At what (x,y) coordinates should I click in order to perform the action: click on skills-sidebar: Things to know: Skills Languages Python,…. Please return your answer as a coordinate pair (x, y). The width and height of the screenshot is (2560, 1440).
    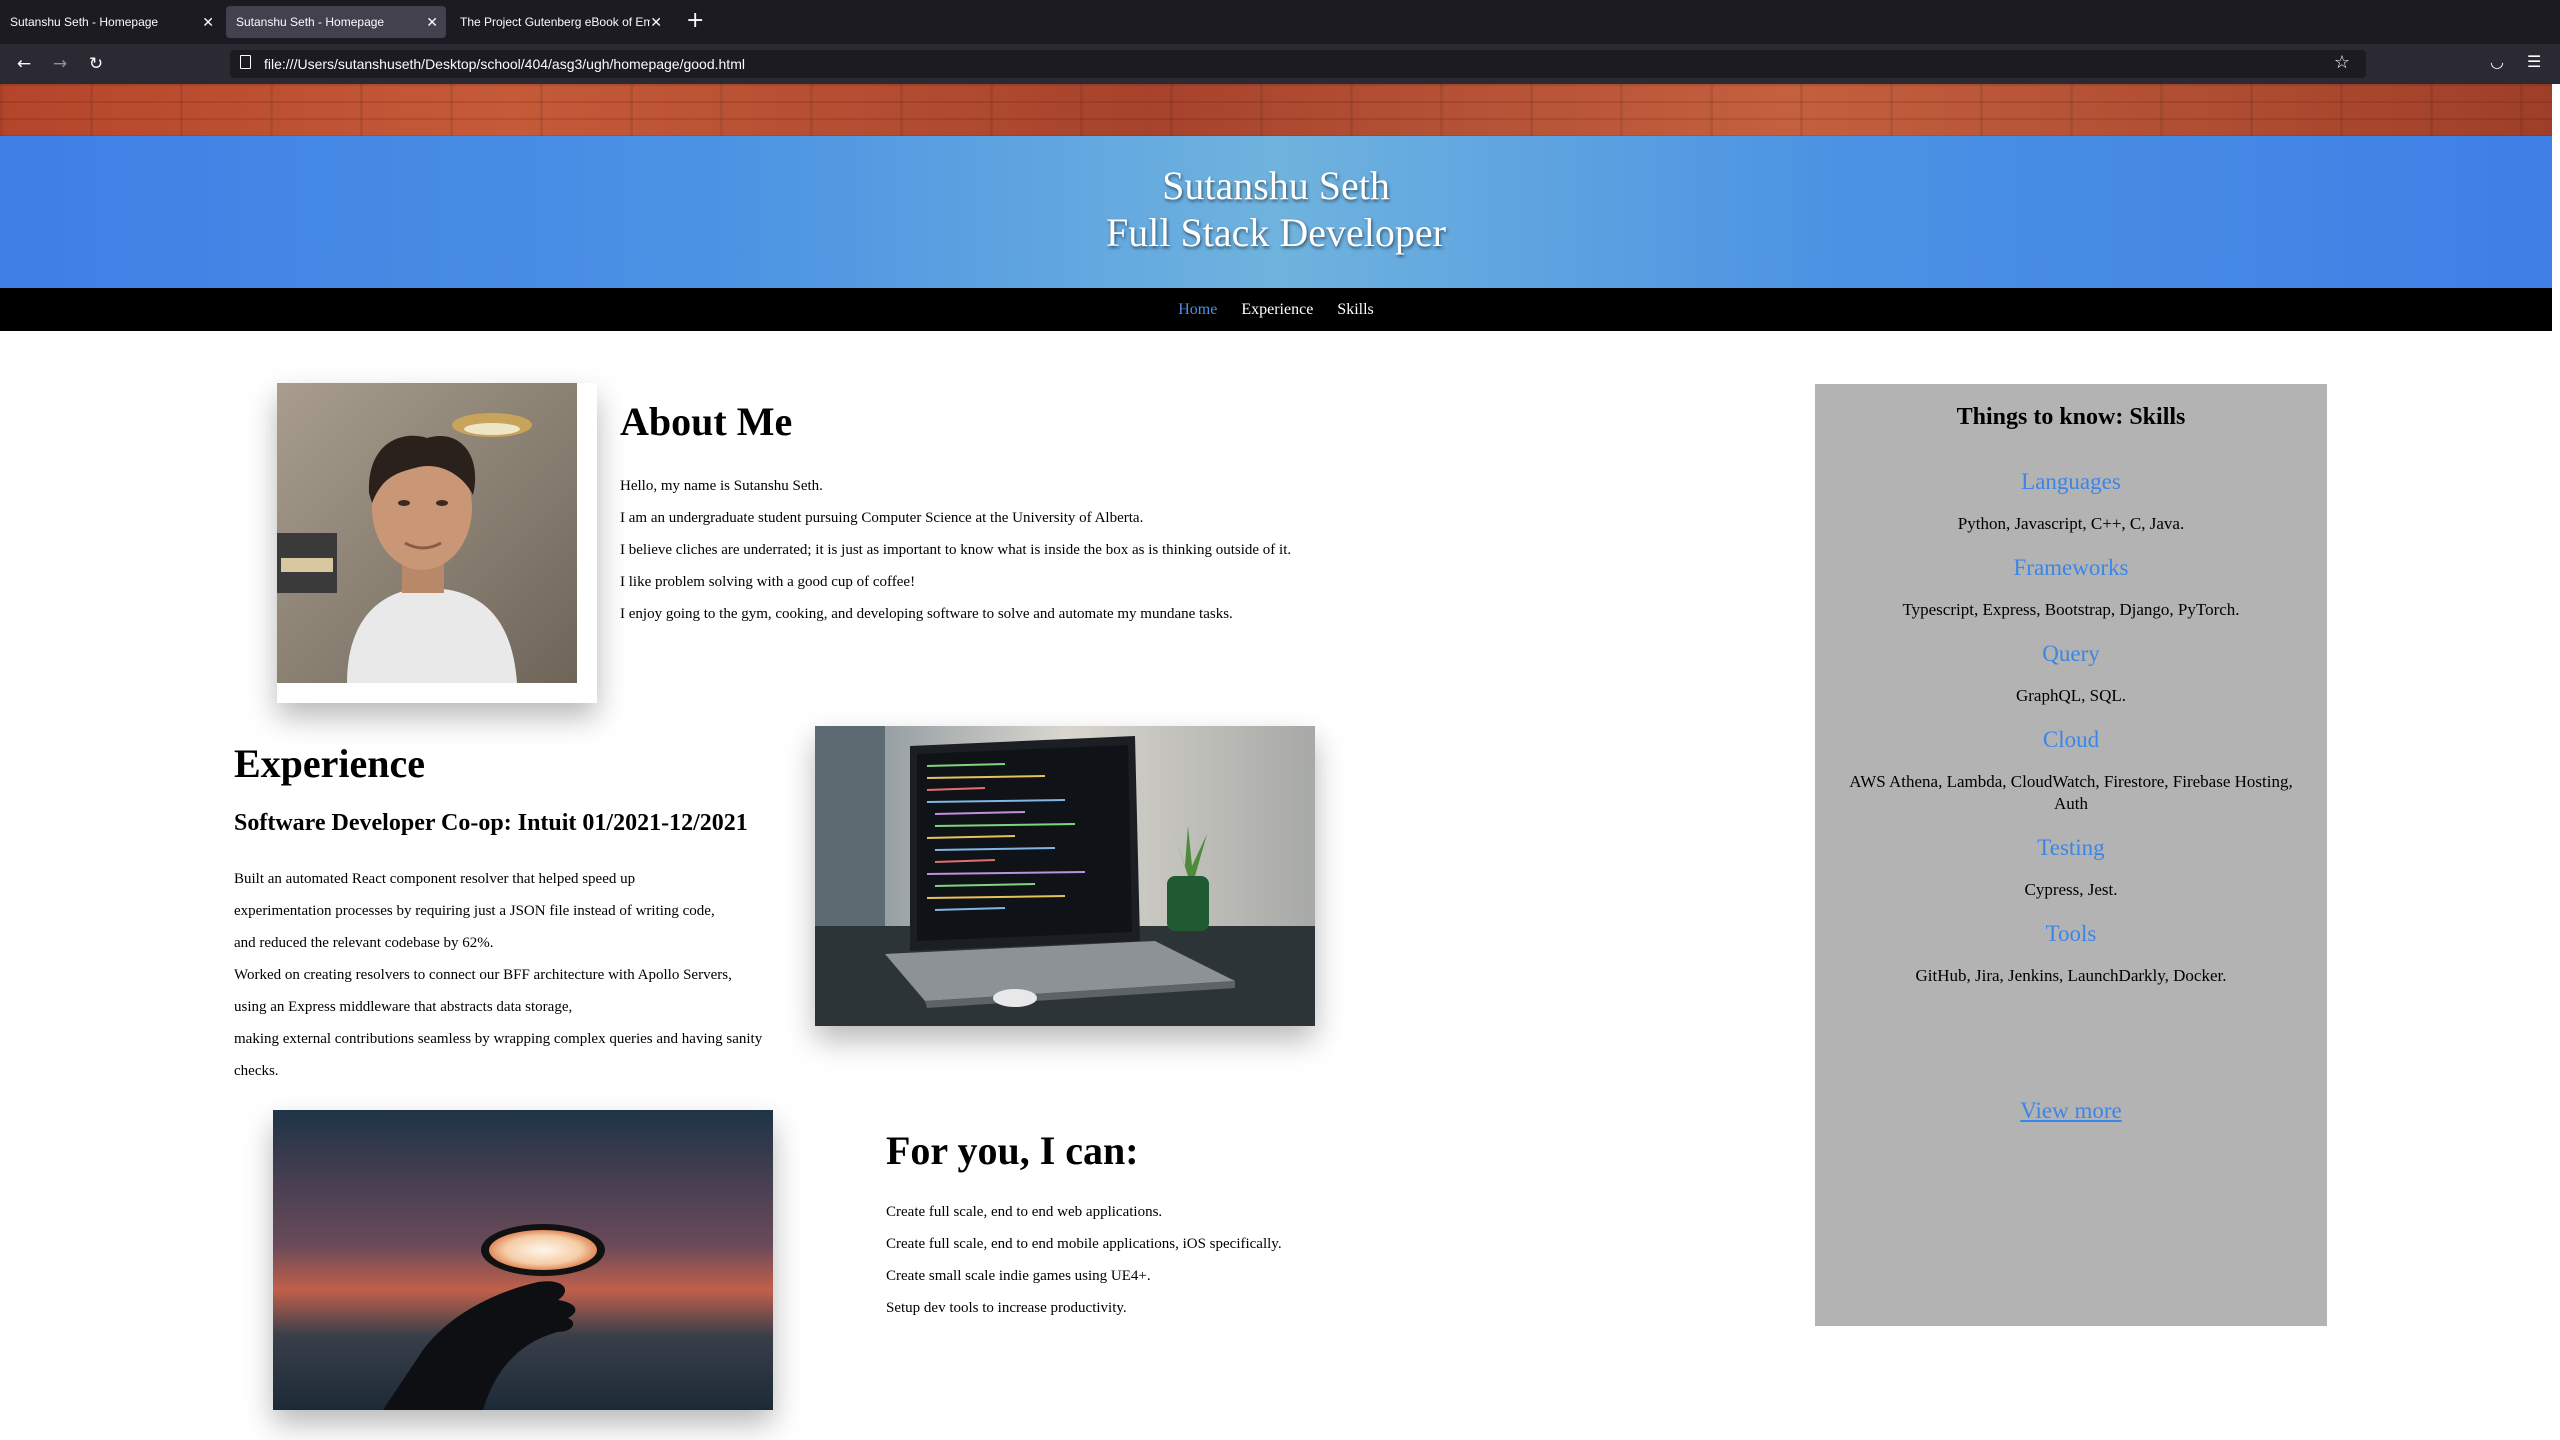
    Looking at the image, I should click on (2071, 855).